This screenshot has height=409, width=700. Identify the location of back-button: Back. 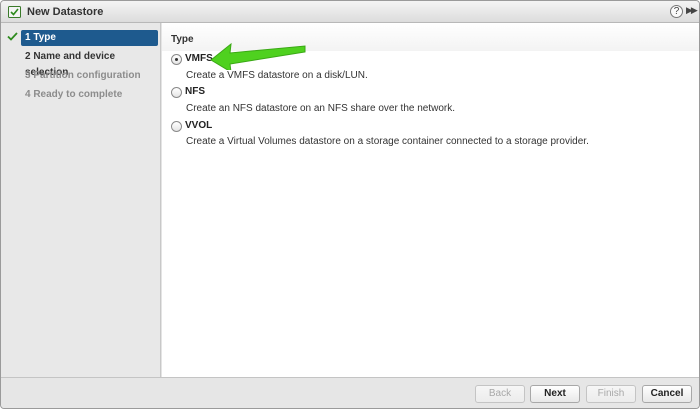
(500, 394).